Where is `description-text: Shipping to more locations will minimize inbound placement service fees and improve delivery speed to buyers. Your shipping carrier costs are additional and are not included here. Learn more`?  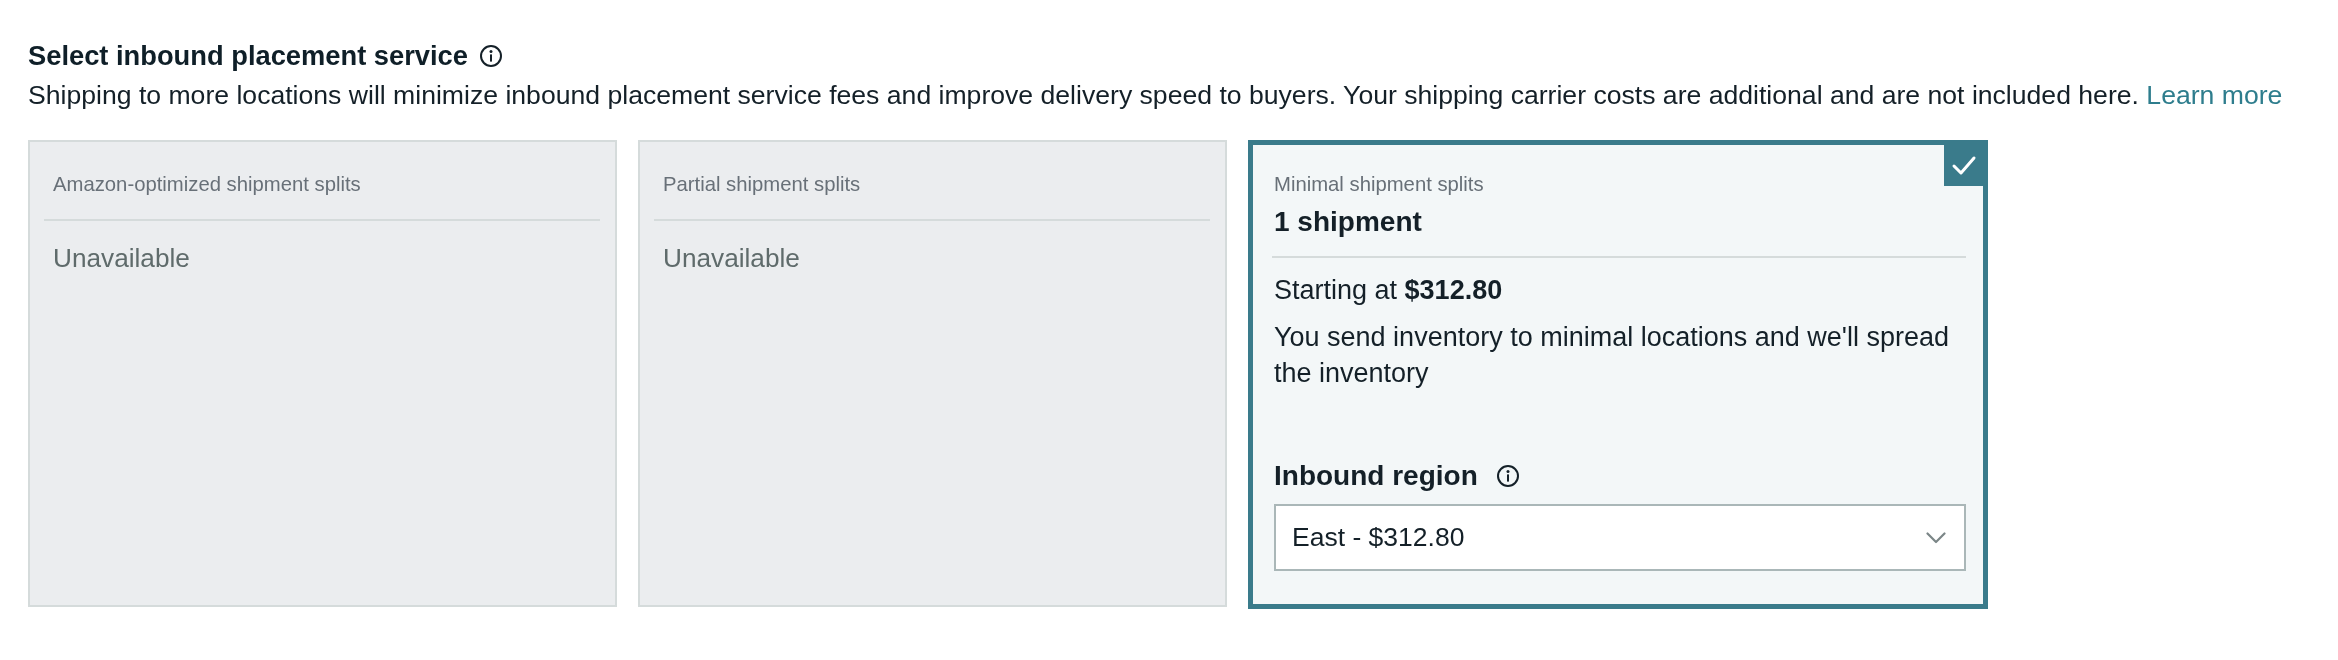
description-text: Shipping to more locations will minimize inbound placement service fees and improve delivery speed to buyers. Your shipping carrier costs are additional and are not included here. Learn more is located at coordinates (1155, 95).